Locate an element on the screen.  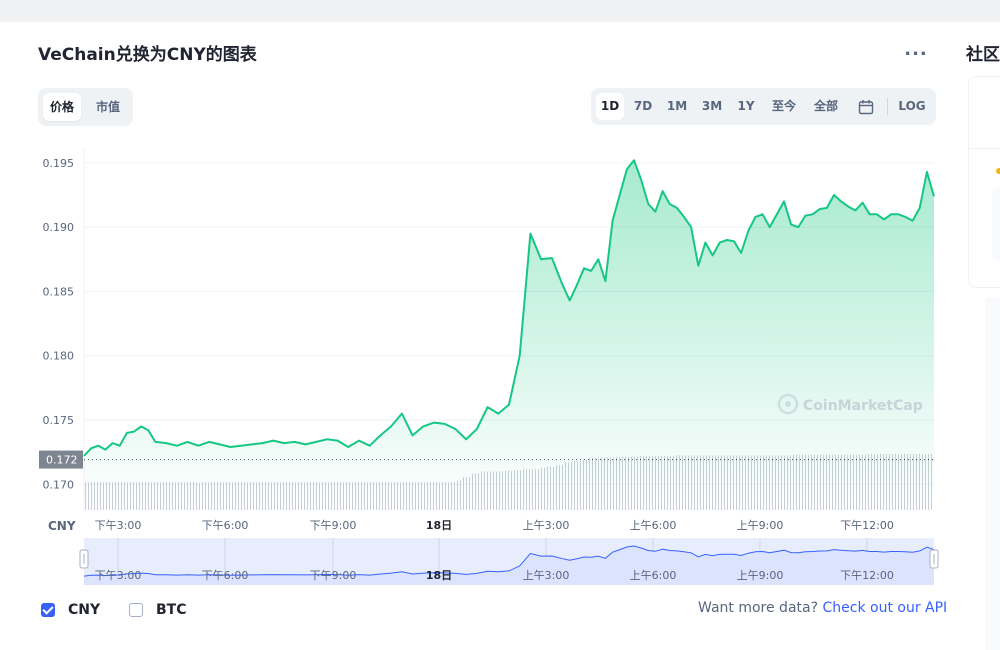
navigator-tick-label: 下午9:00 is located at coordinates (333, 575).